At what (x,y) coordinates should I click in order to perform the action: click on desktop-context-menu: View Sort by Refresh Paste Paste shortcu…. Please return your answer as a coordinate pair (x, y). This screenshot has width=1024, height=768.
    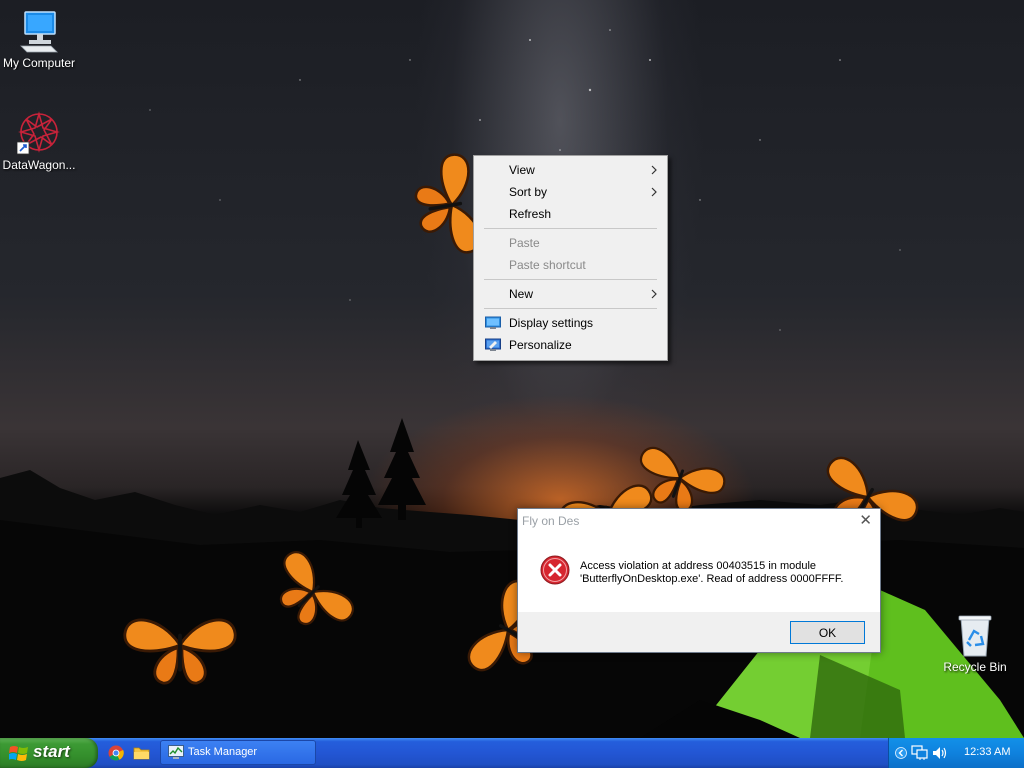
    Looking at the image, I should click on (570, 258).